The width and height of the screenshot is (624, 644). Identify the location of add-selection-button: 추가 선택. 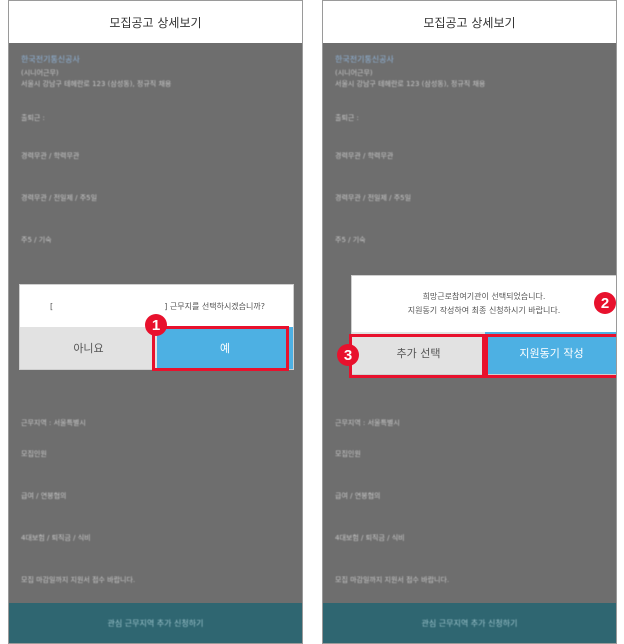
(418, 353).